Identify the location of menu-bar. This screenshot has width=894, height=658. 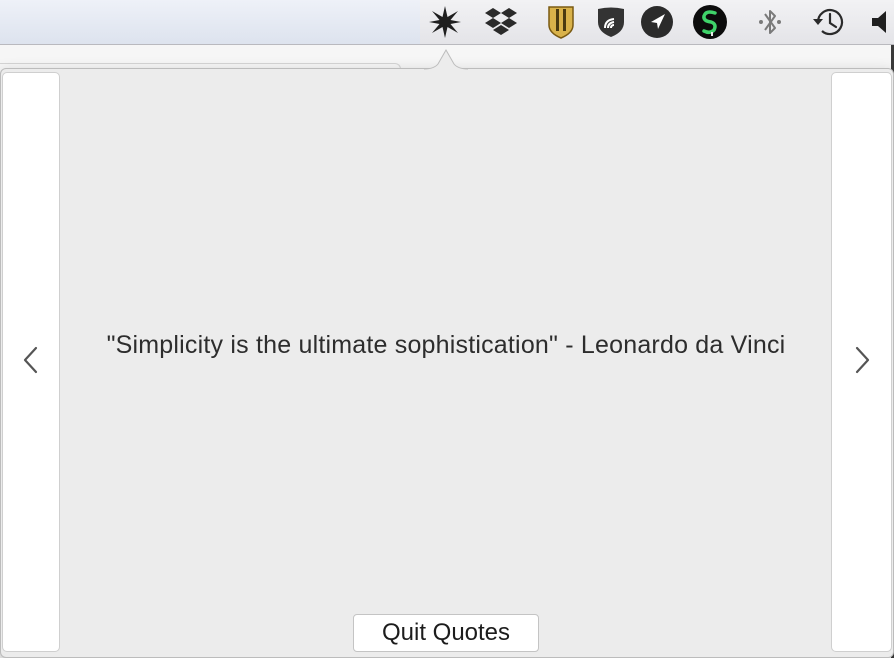
(447, 22).